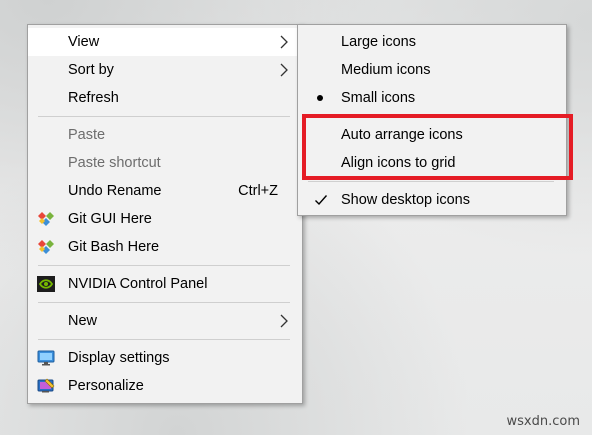 This screenshot has height=435, width=592. Describe the element at coordinates (138, 284) in the screenshot. I see `menu-item-label: NVIDIA Control Panel` at that location.